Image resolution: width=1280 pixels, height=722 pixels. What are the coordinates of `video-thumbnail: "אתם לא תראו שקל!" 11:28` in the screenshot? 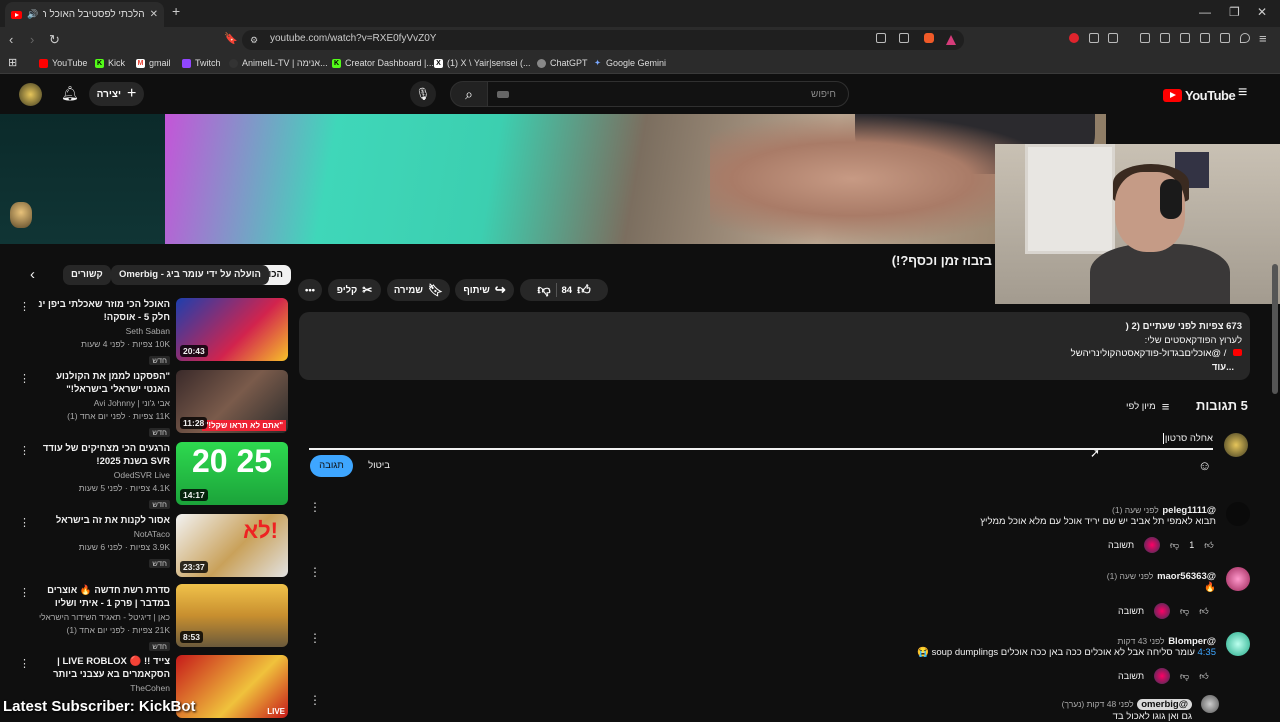 It's located at (232, 401).